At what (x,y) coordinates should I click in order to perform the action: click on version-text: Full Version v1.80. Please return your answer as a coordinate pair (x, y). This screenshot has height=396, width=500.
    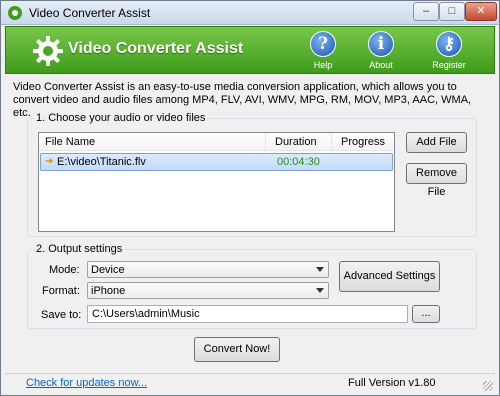
    Looking at the image, I should click on (392, 383).